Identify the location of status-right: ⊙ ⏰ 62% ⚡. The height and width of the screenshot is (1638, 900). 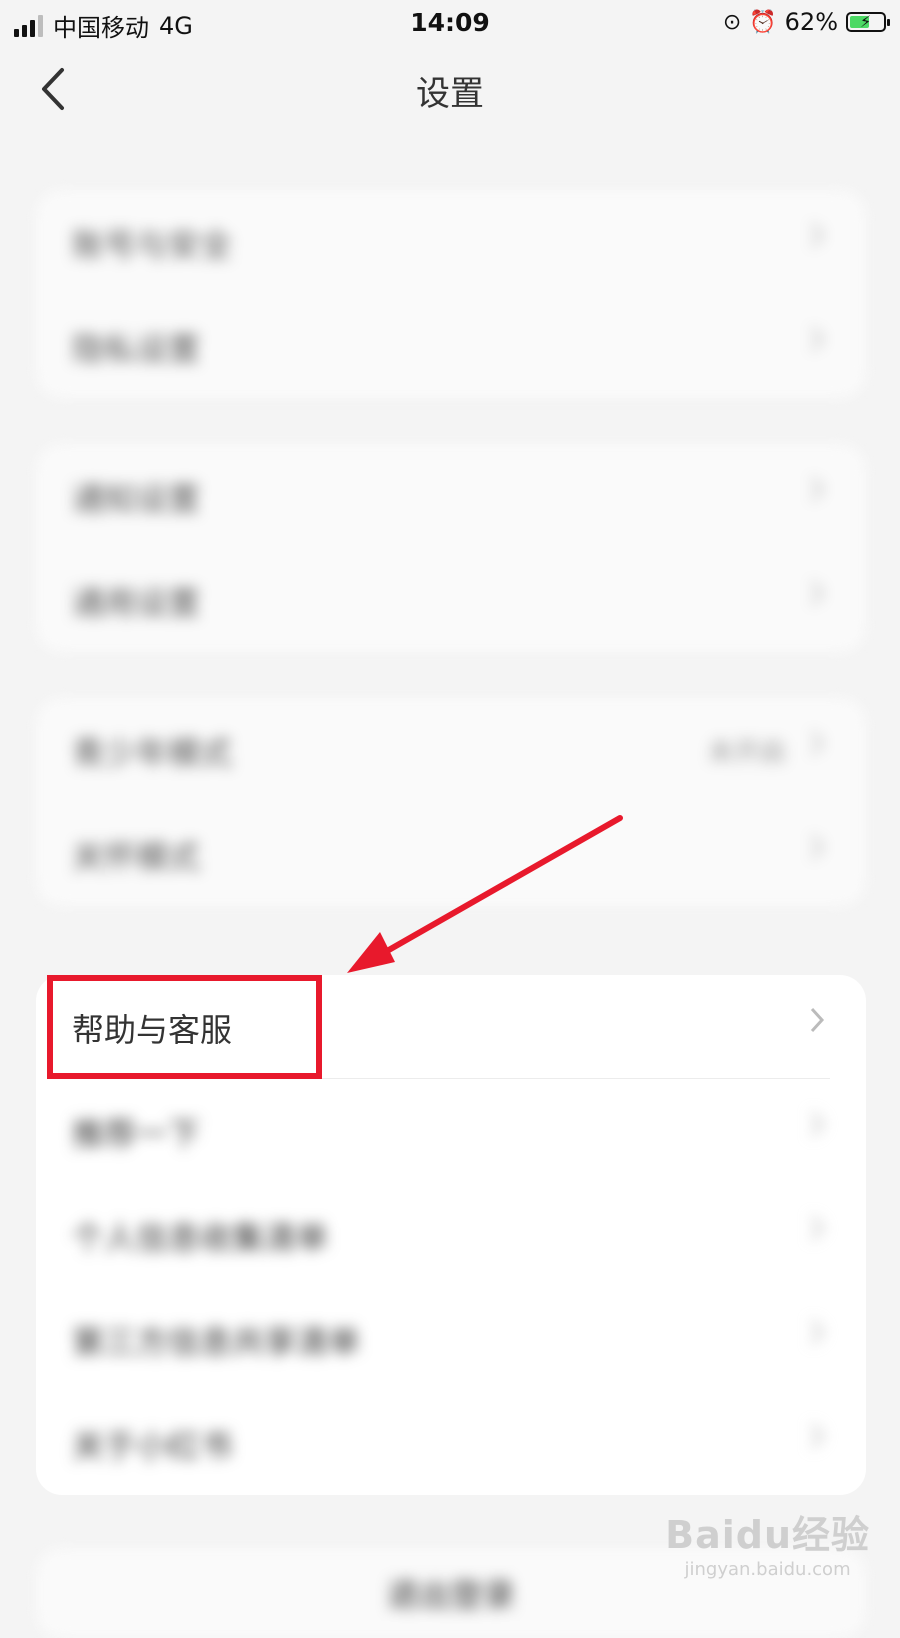
(806, 22).